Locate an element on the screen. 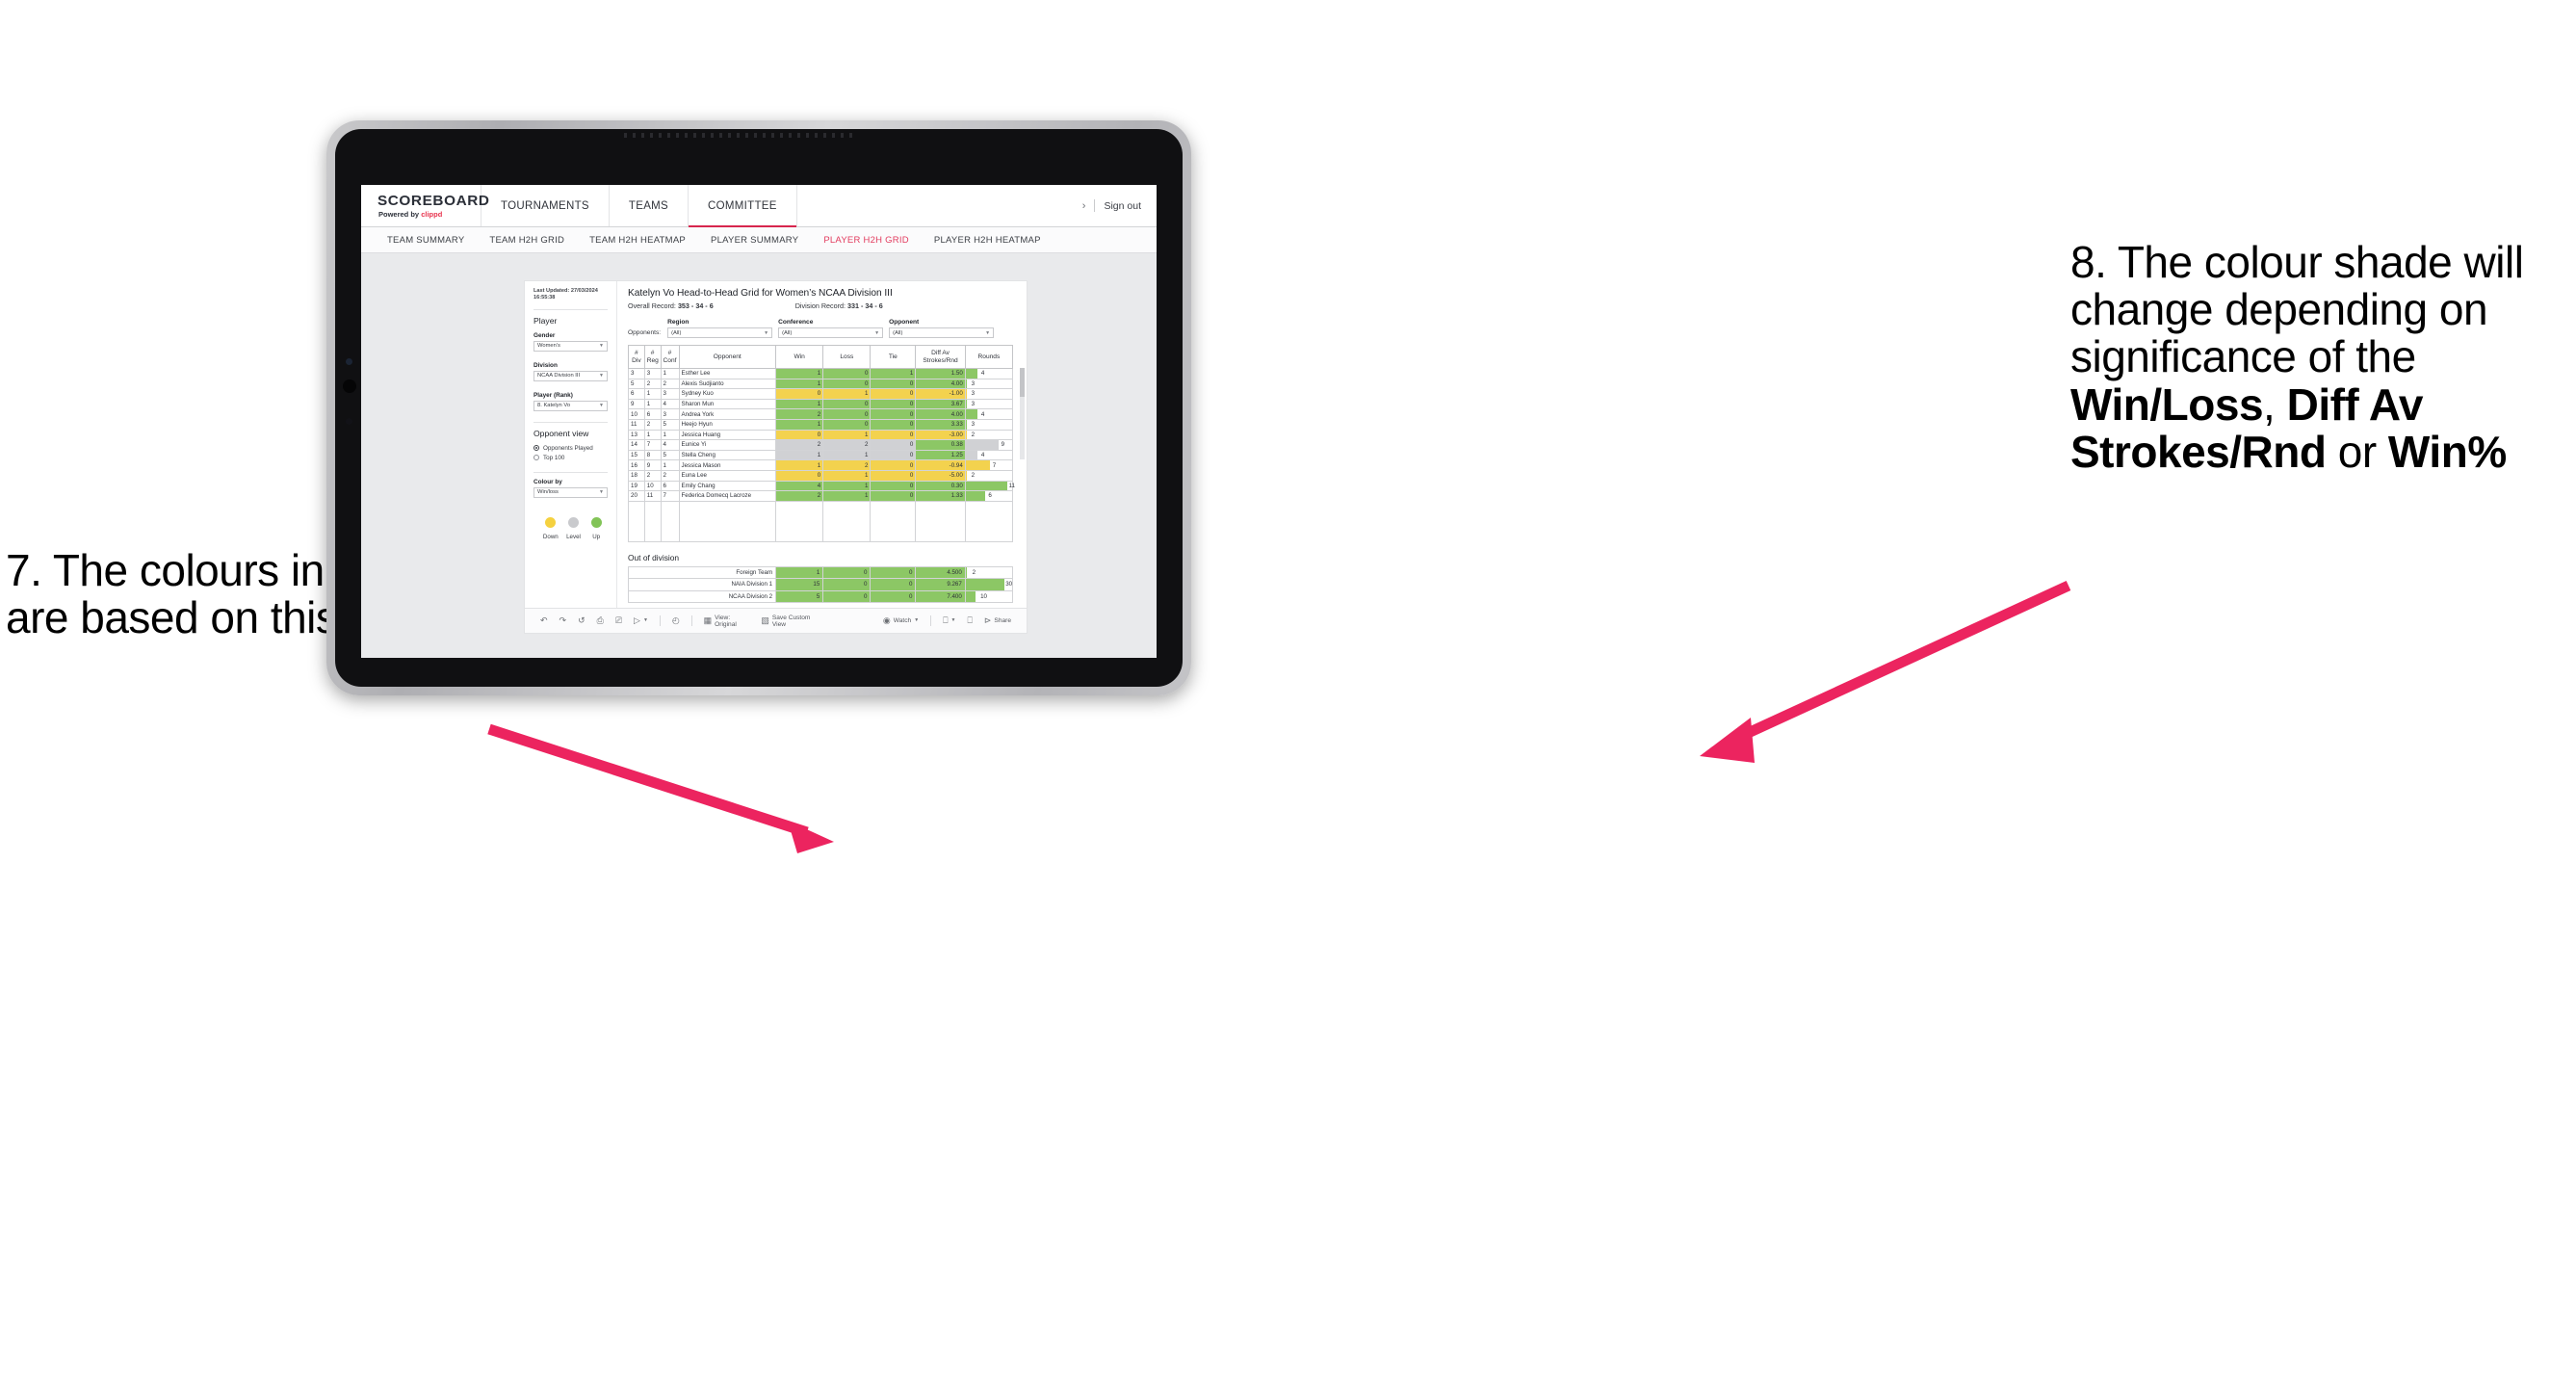 Image resolution: width=2576 pixels, height=1386 pixels. blank-cell is located at coordinates (652, 521).